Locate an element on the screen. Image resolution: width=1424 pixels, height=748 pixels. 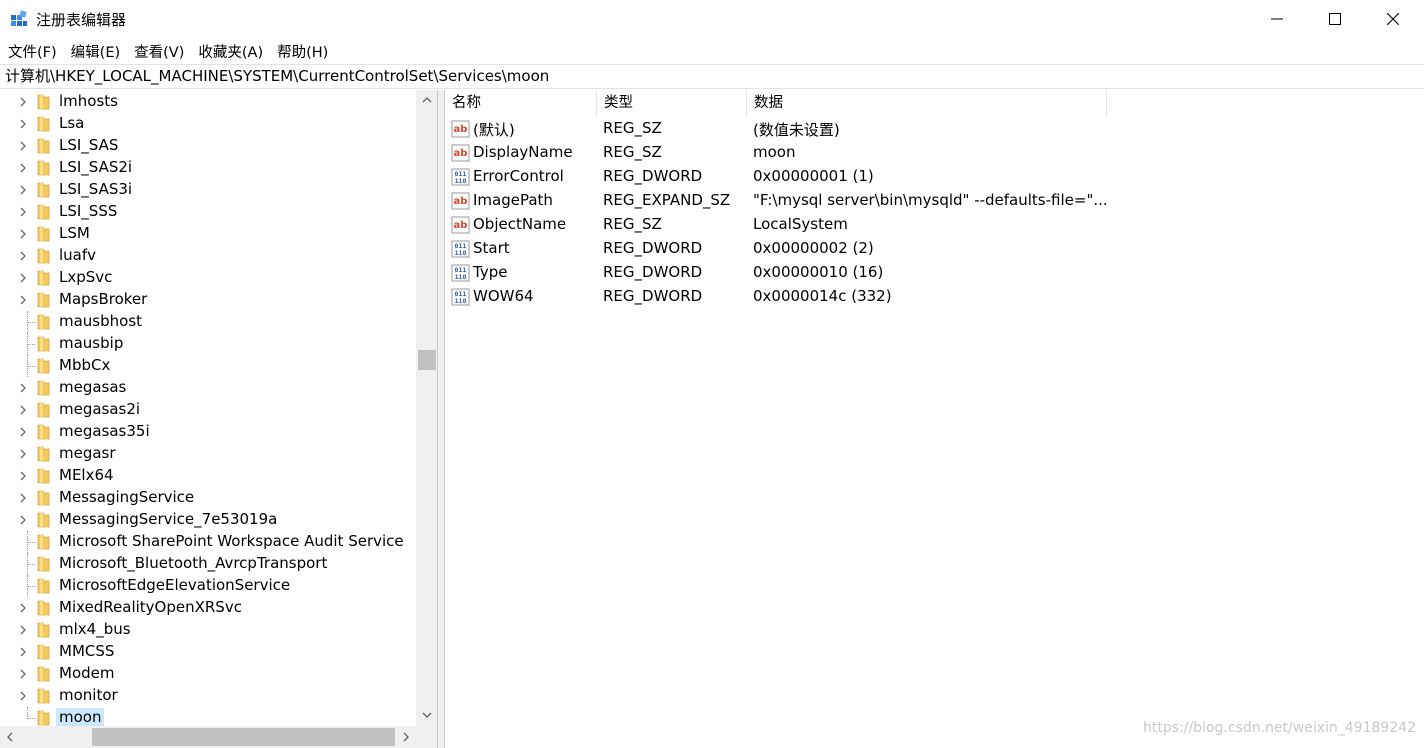
close-icon is located at coordinates (1393, 19).